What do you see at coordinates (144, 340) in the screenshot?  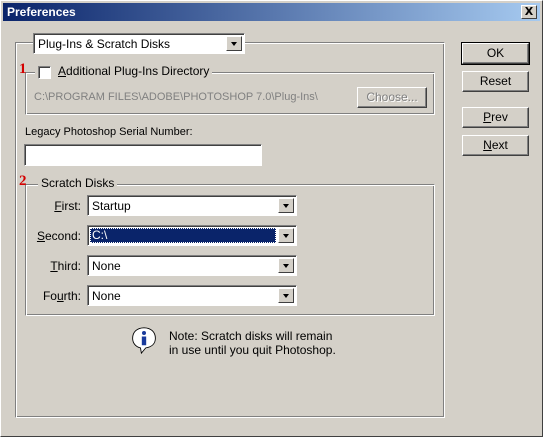 I see `info-icon` at bounding box center [144, 340].